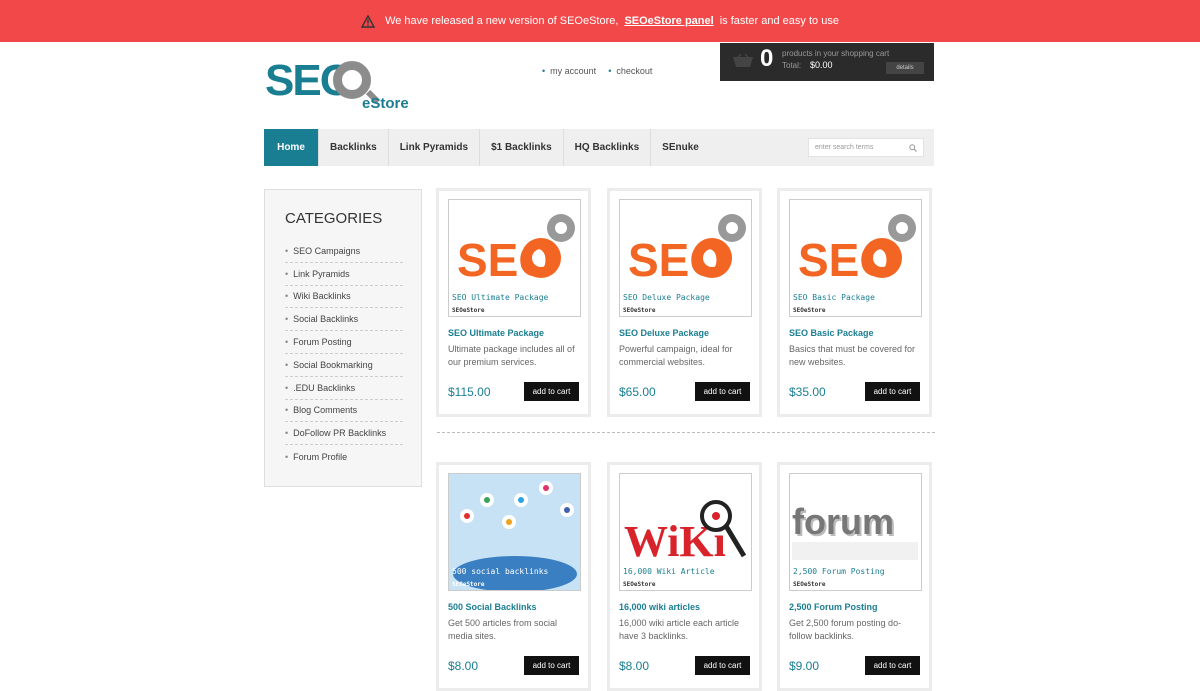 The height and width of the screenshot is (691, 1200). Describe the element at coordinates (344, 388) in the screenshot. I see `category-item: .EDU Backlinks` at that location.